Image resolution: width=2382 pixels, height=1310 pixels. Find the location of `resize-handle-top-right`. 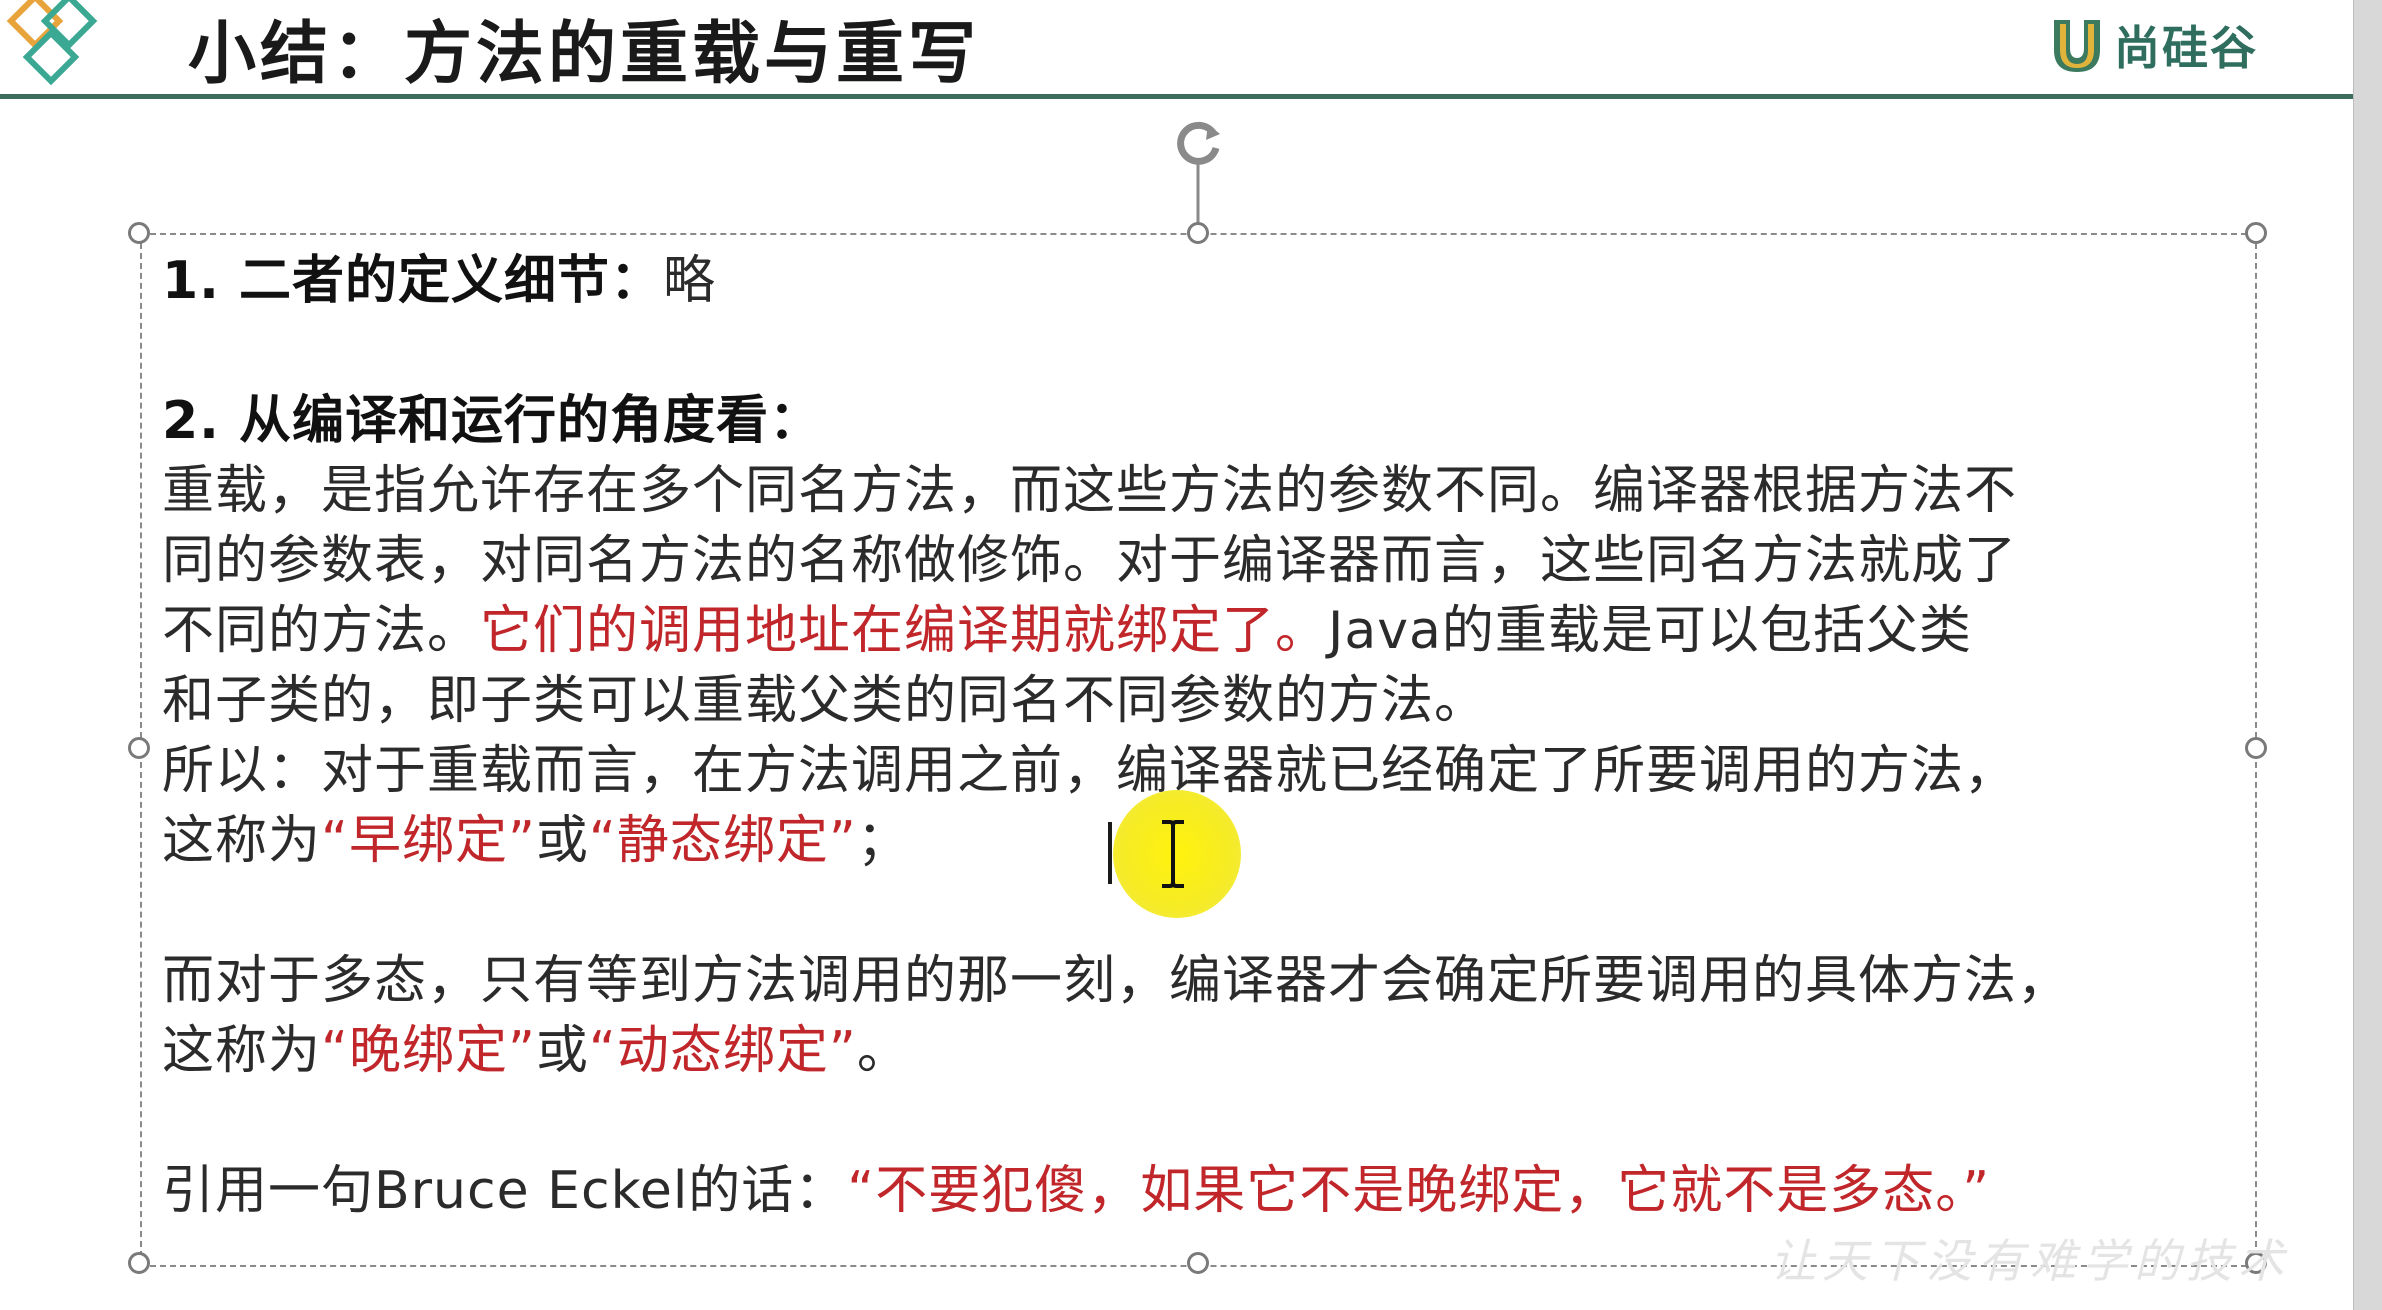

resize-handle-top-right is located at coordinates (2256, 233).